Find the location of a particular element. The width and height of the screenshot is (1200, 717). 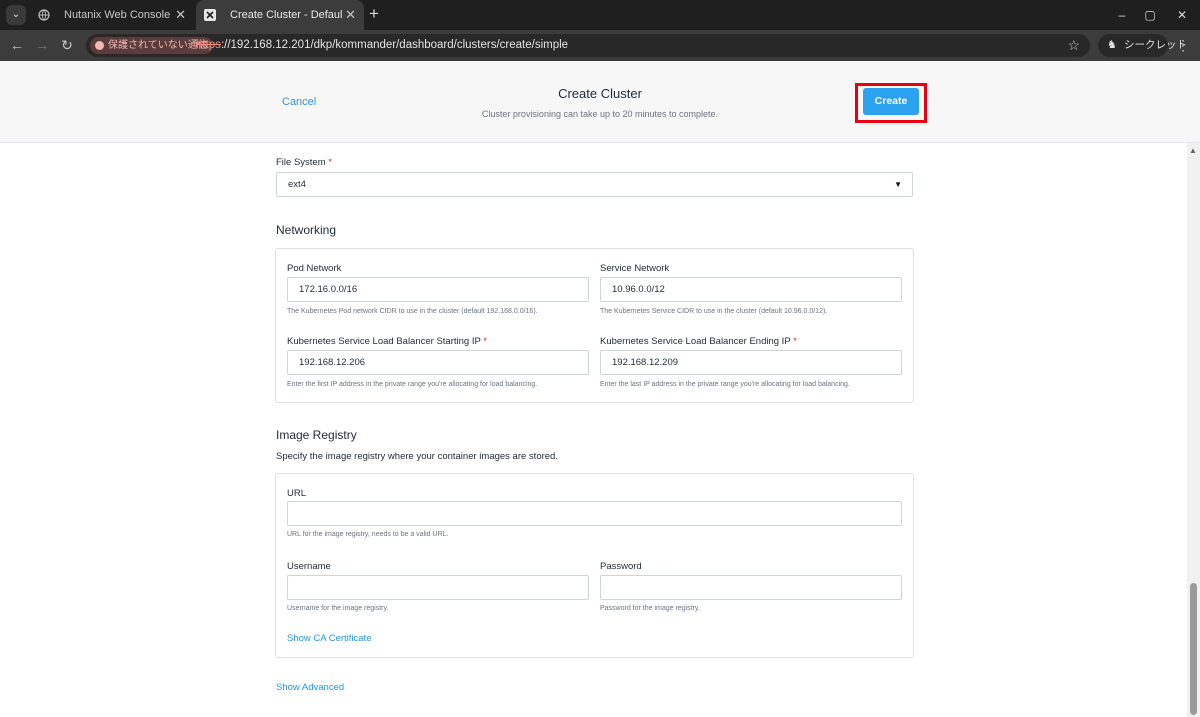

kebab-menu-icon: ⋮ is located at coordinates (1183, 45).